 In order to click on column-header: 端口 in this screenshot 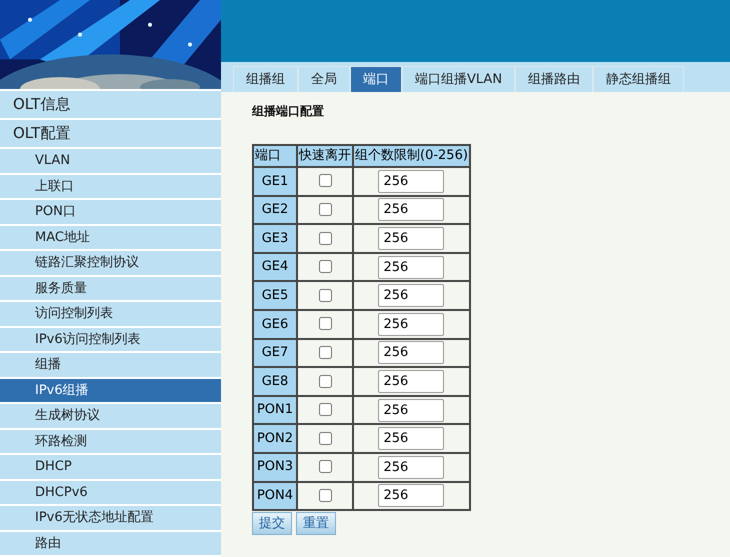, I will do `click(275, 156)`.